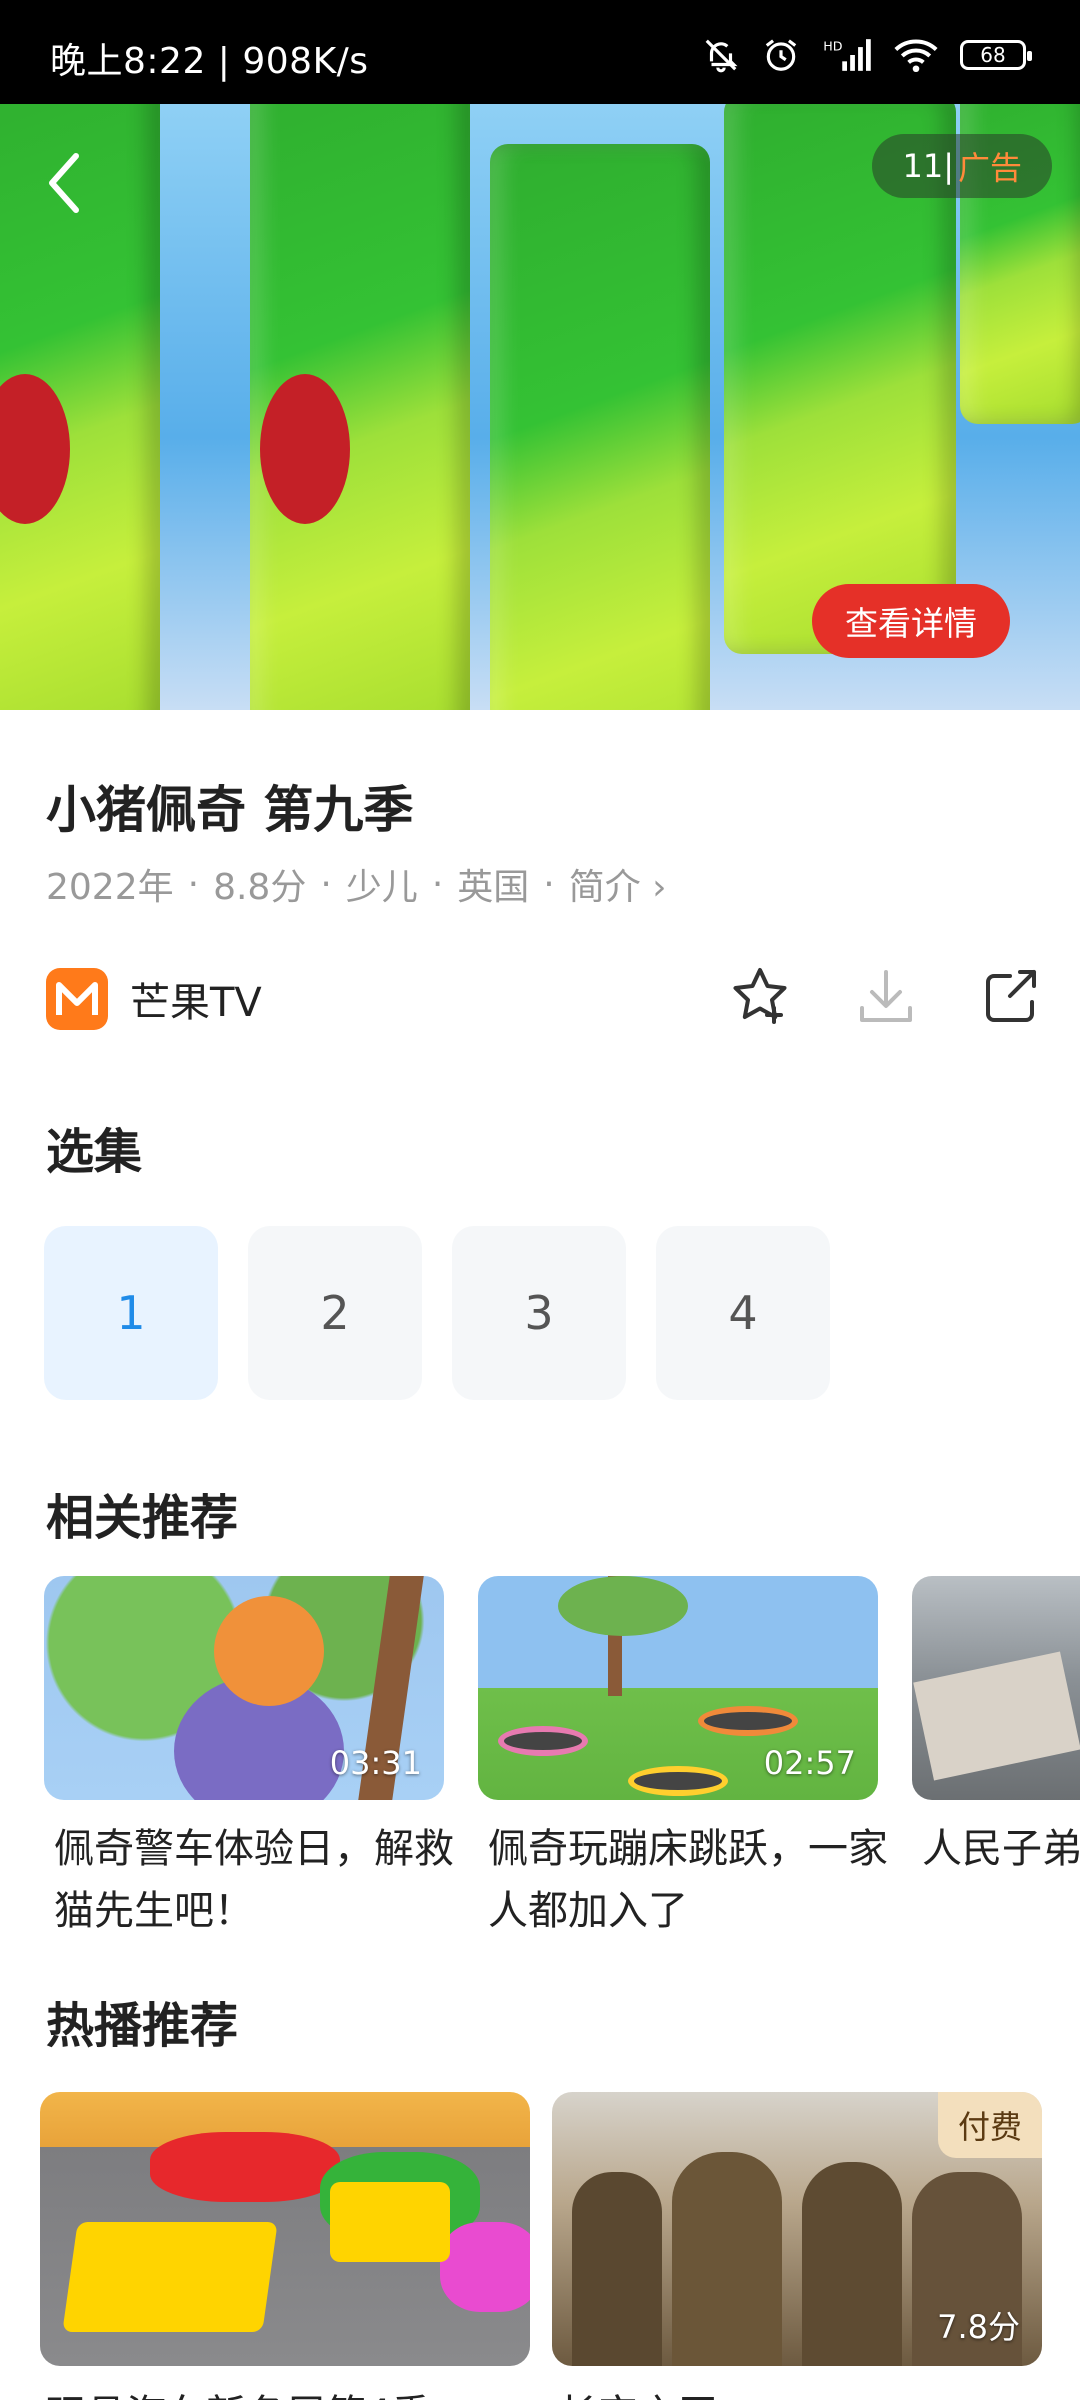  Describe the element at coordinates (989, 168) in the screenshot. I see `ad-label: 广告` at that location.